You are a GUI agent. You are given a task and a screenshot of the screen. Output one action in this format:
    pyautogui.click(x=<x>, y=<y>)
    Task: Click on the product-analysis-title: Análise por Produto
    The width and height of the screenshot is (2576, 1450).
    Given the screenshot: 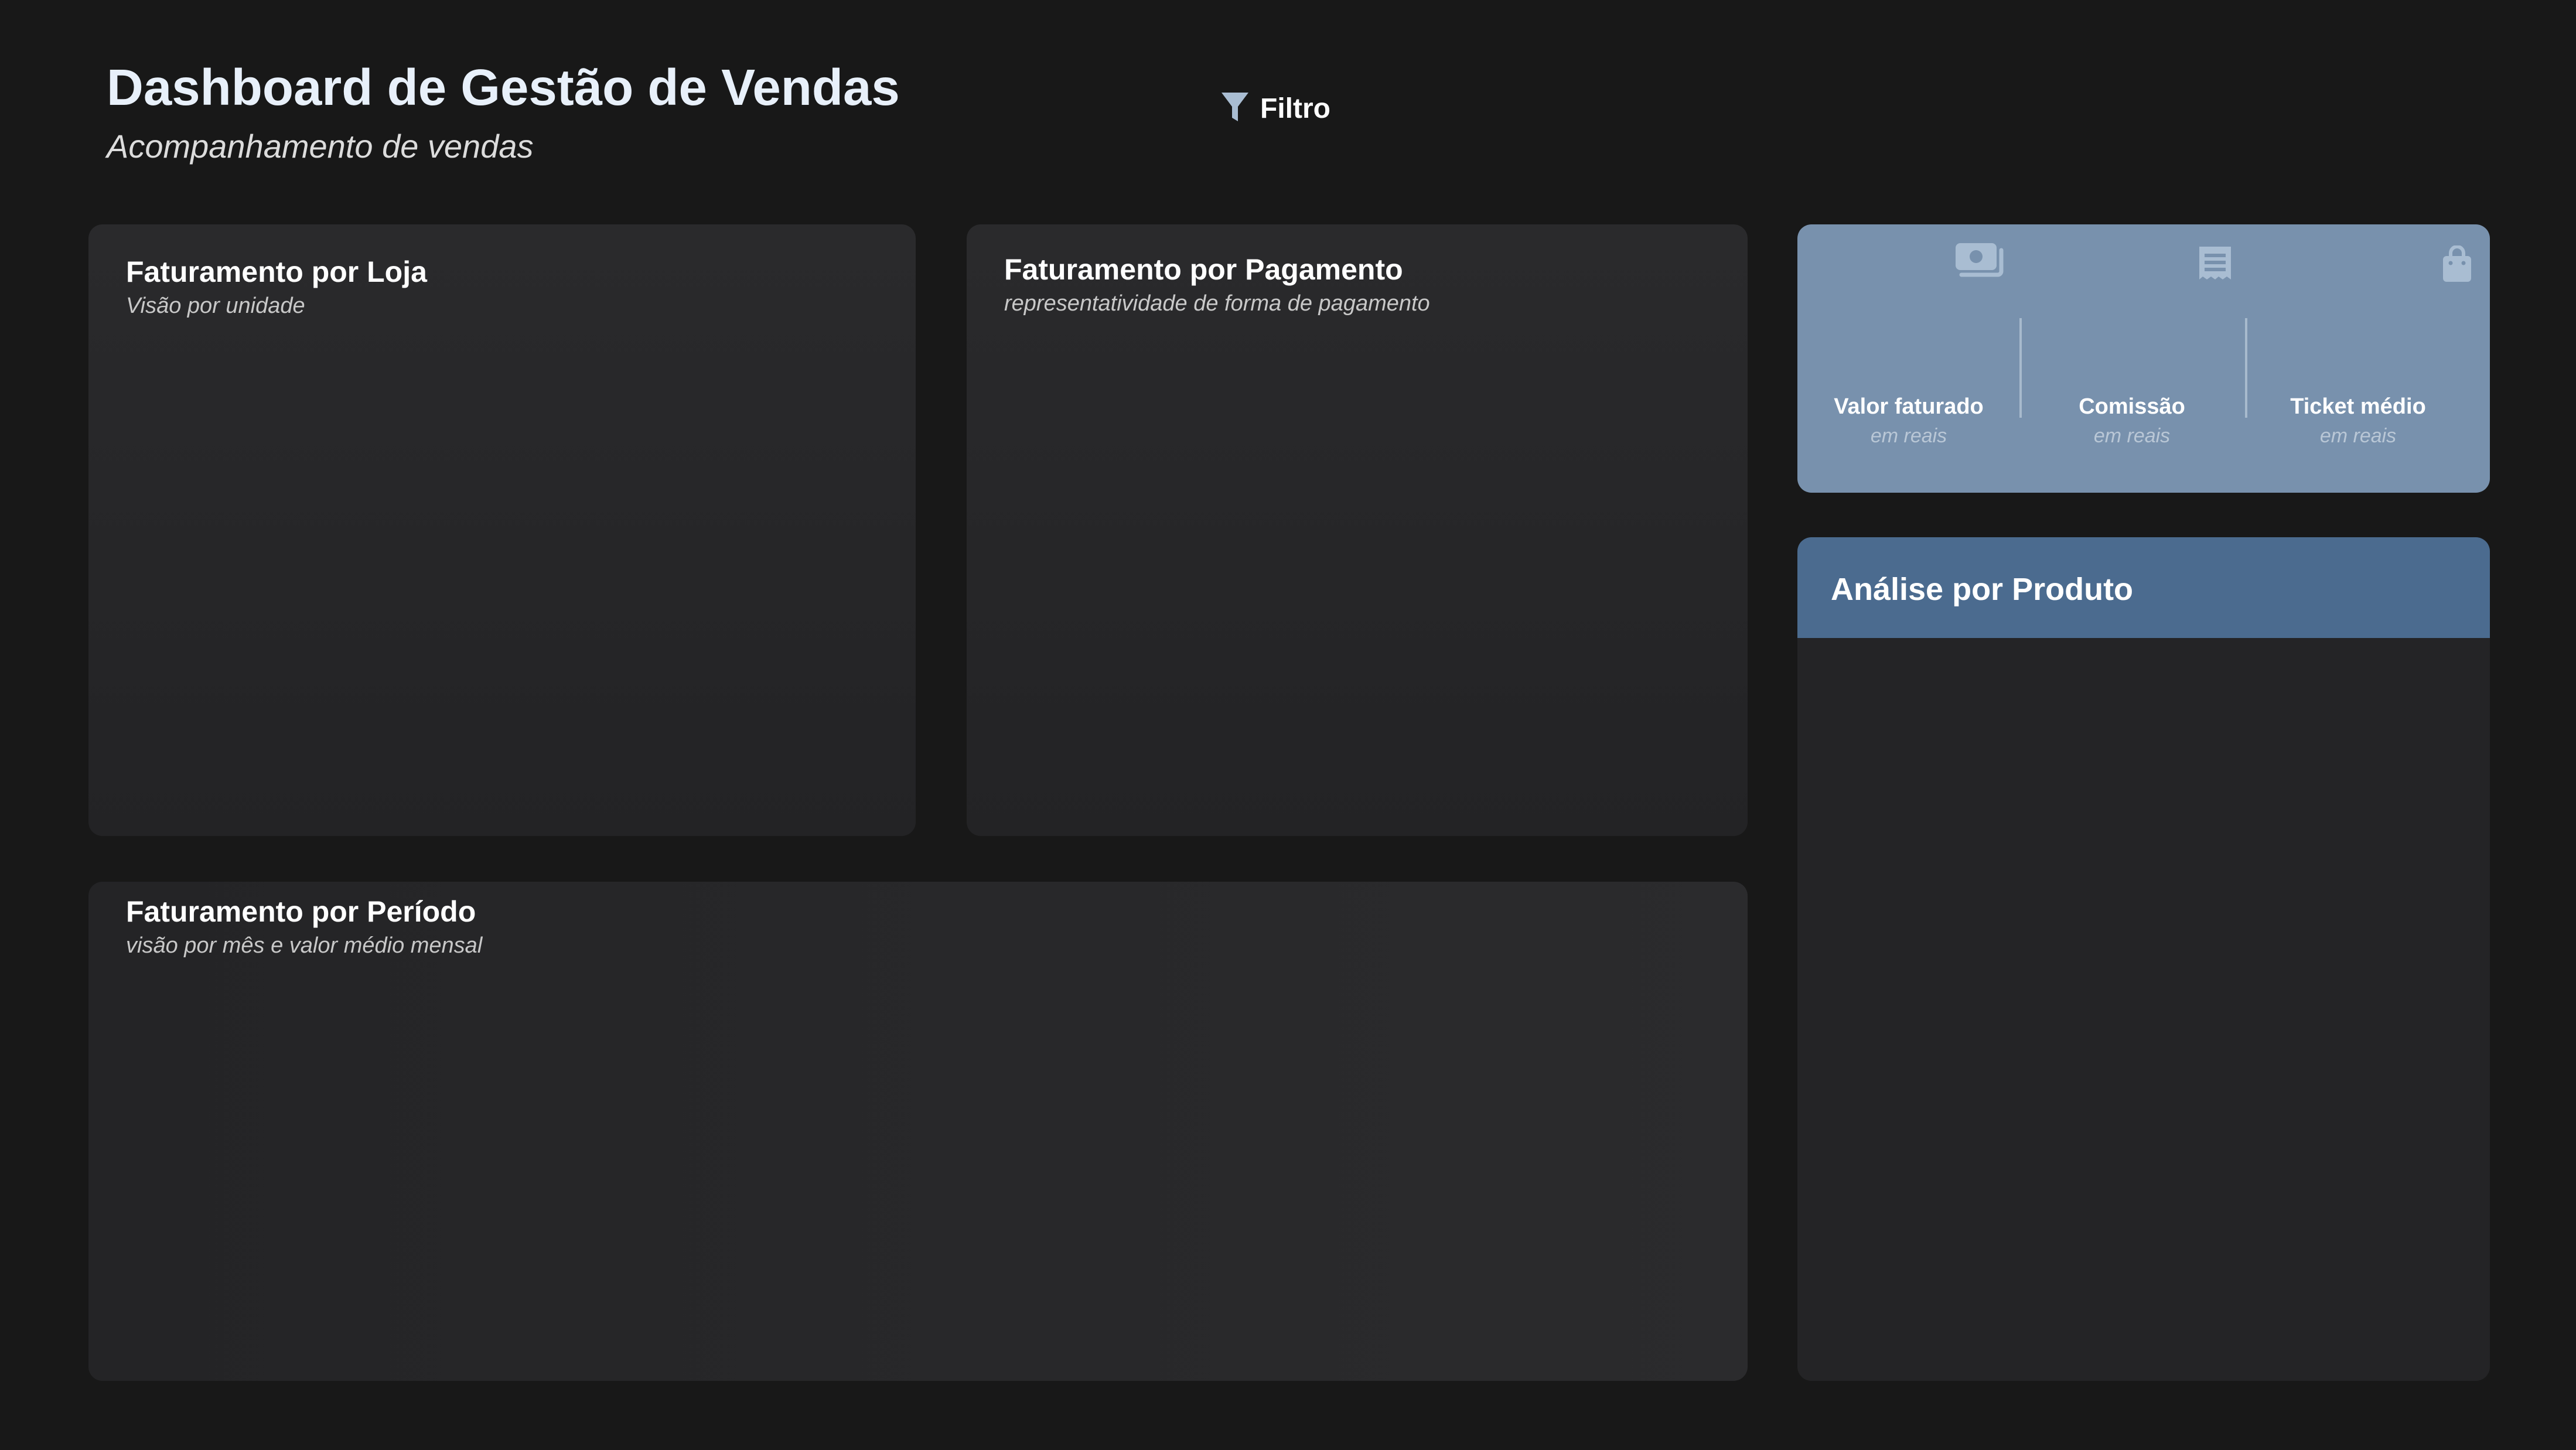 What is the action you would take?
    pyautogui.click(x=1983, y=589)
    